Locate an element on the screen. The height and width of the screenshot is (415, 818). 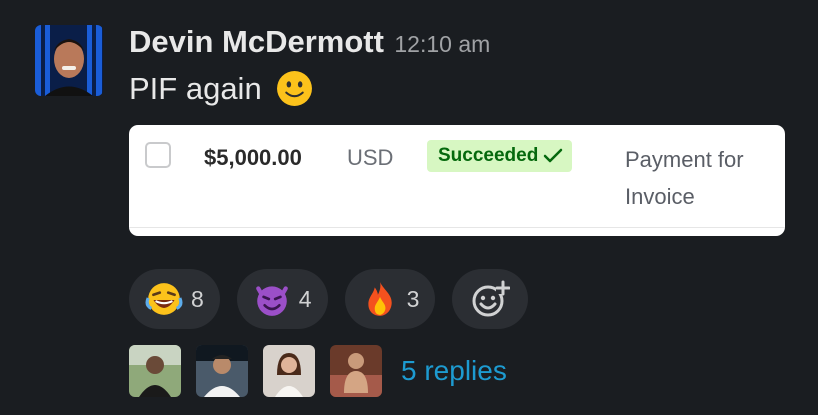
reaction-count: 4 is located at coordinates (305, 298).